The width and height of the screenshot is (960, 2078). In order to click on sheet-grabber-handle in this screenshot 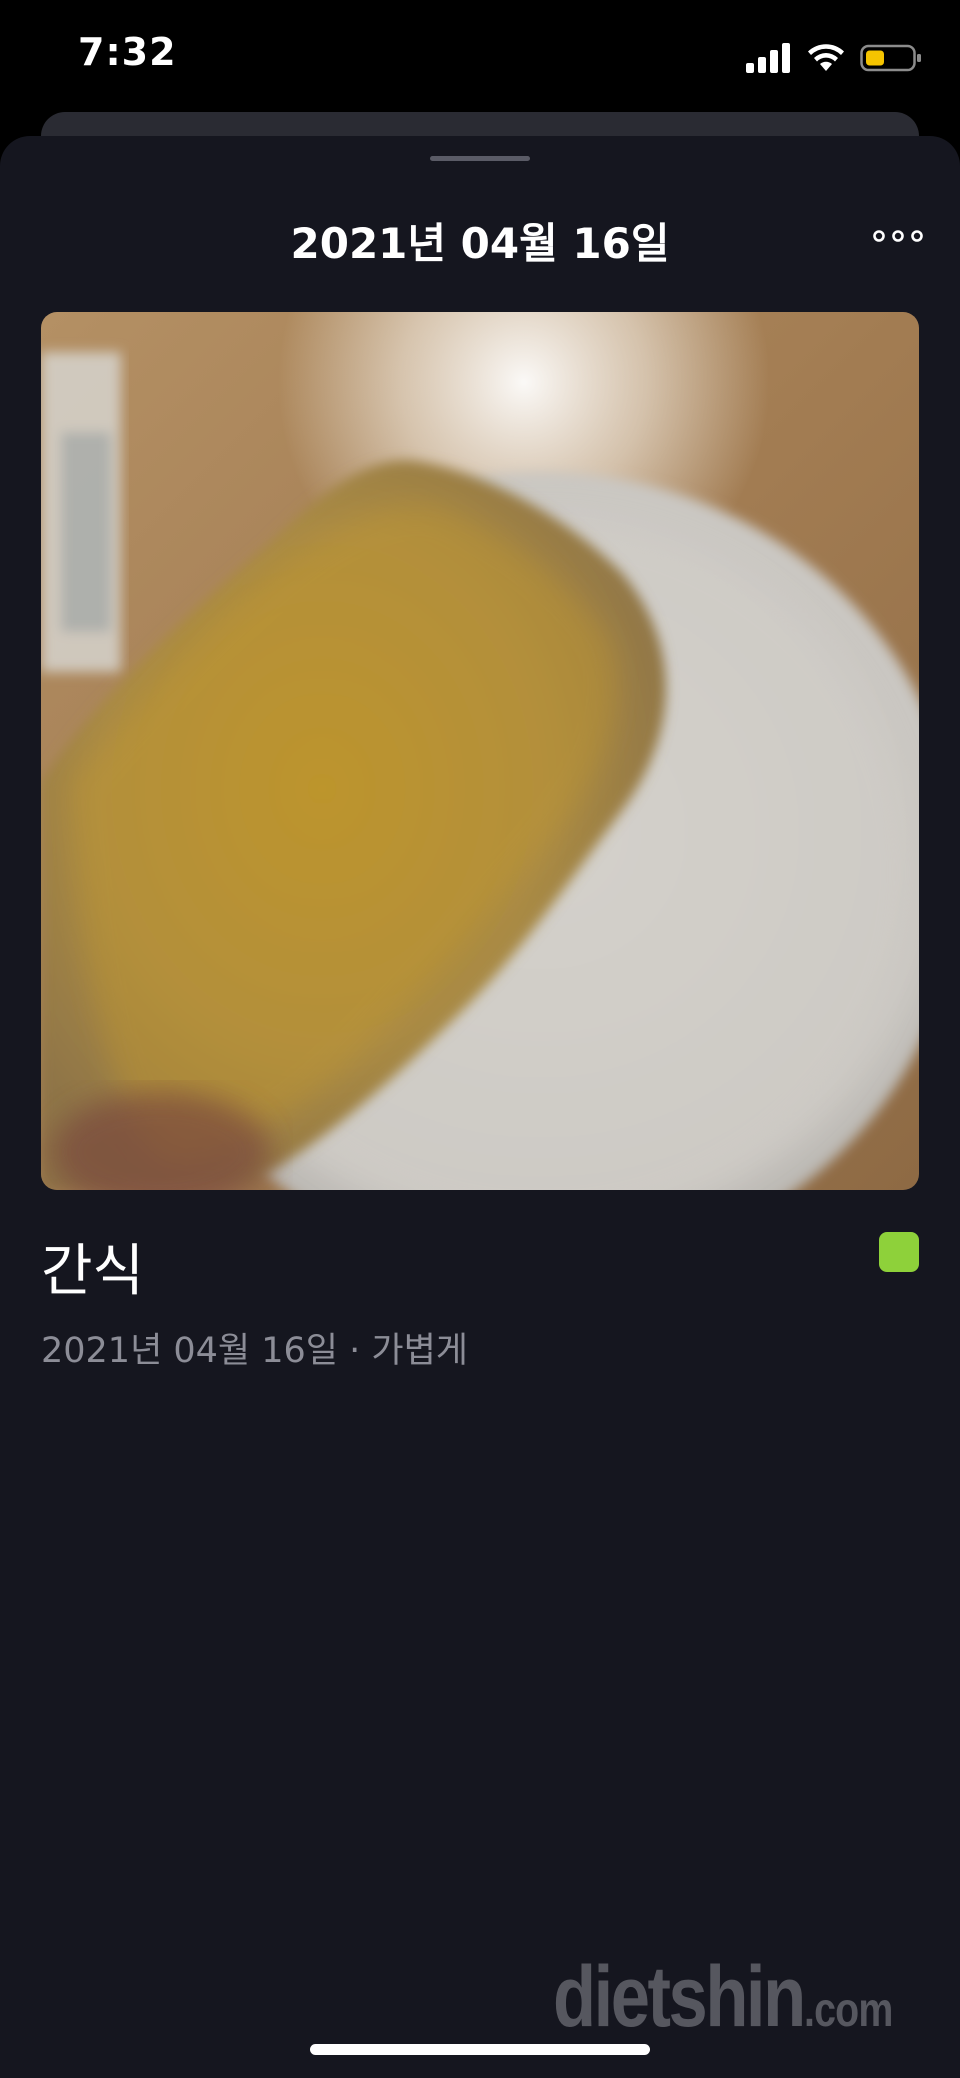, I will do `click(480, 158)`.